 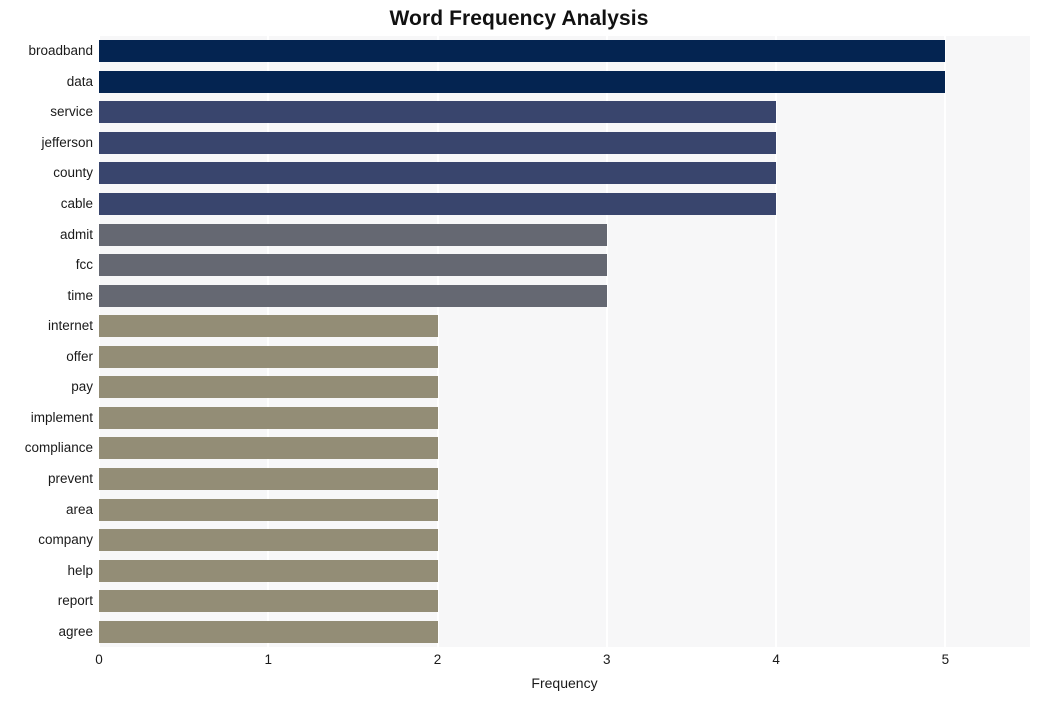 I want to click on x-axis-label-0: 0, so click(x=99, y=659).